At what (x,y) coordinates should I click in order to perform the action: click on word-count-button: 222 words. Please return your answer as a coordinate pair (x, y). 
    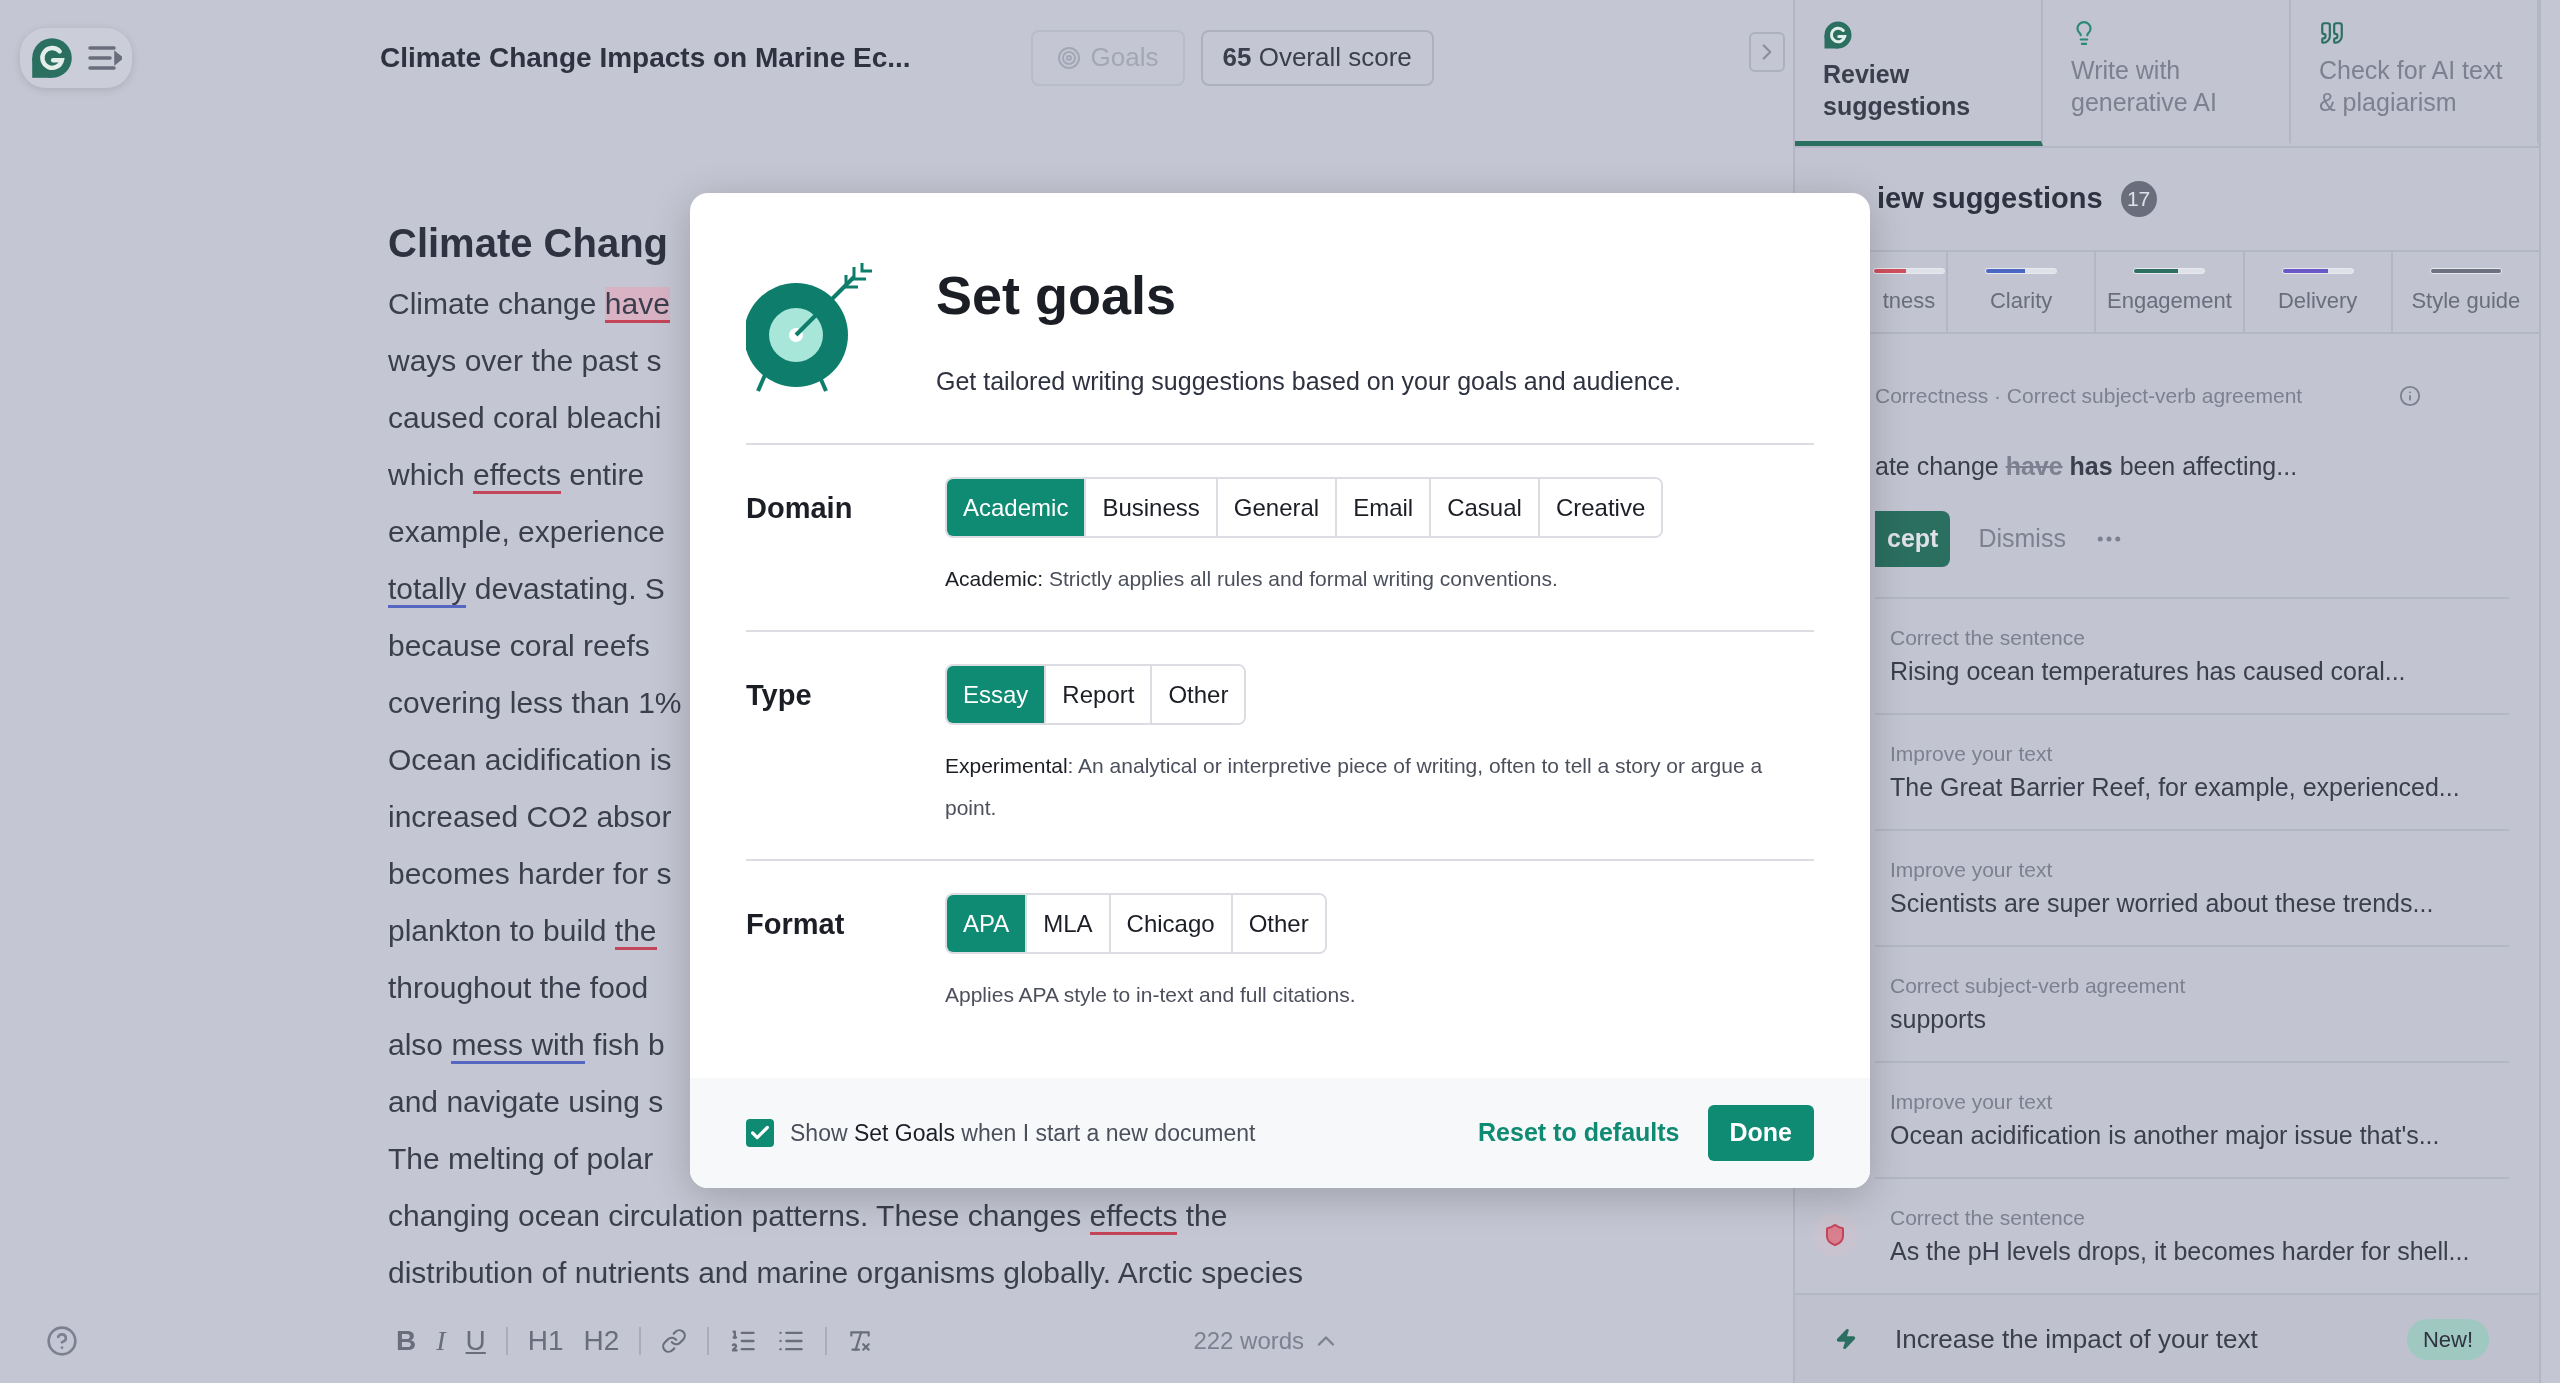
    Looking at the image, I should click on (1267, 1341).